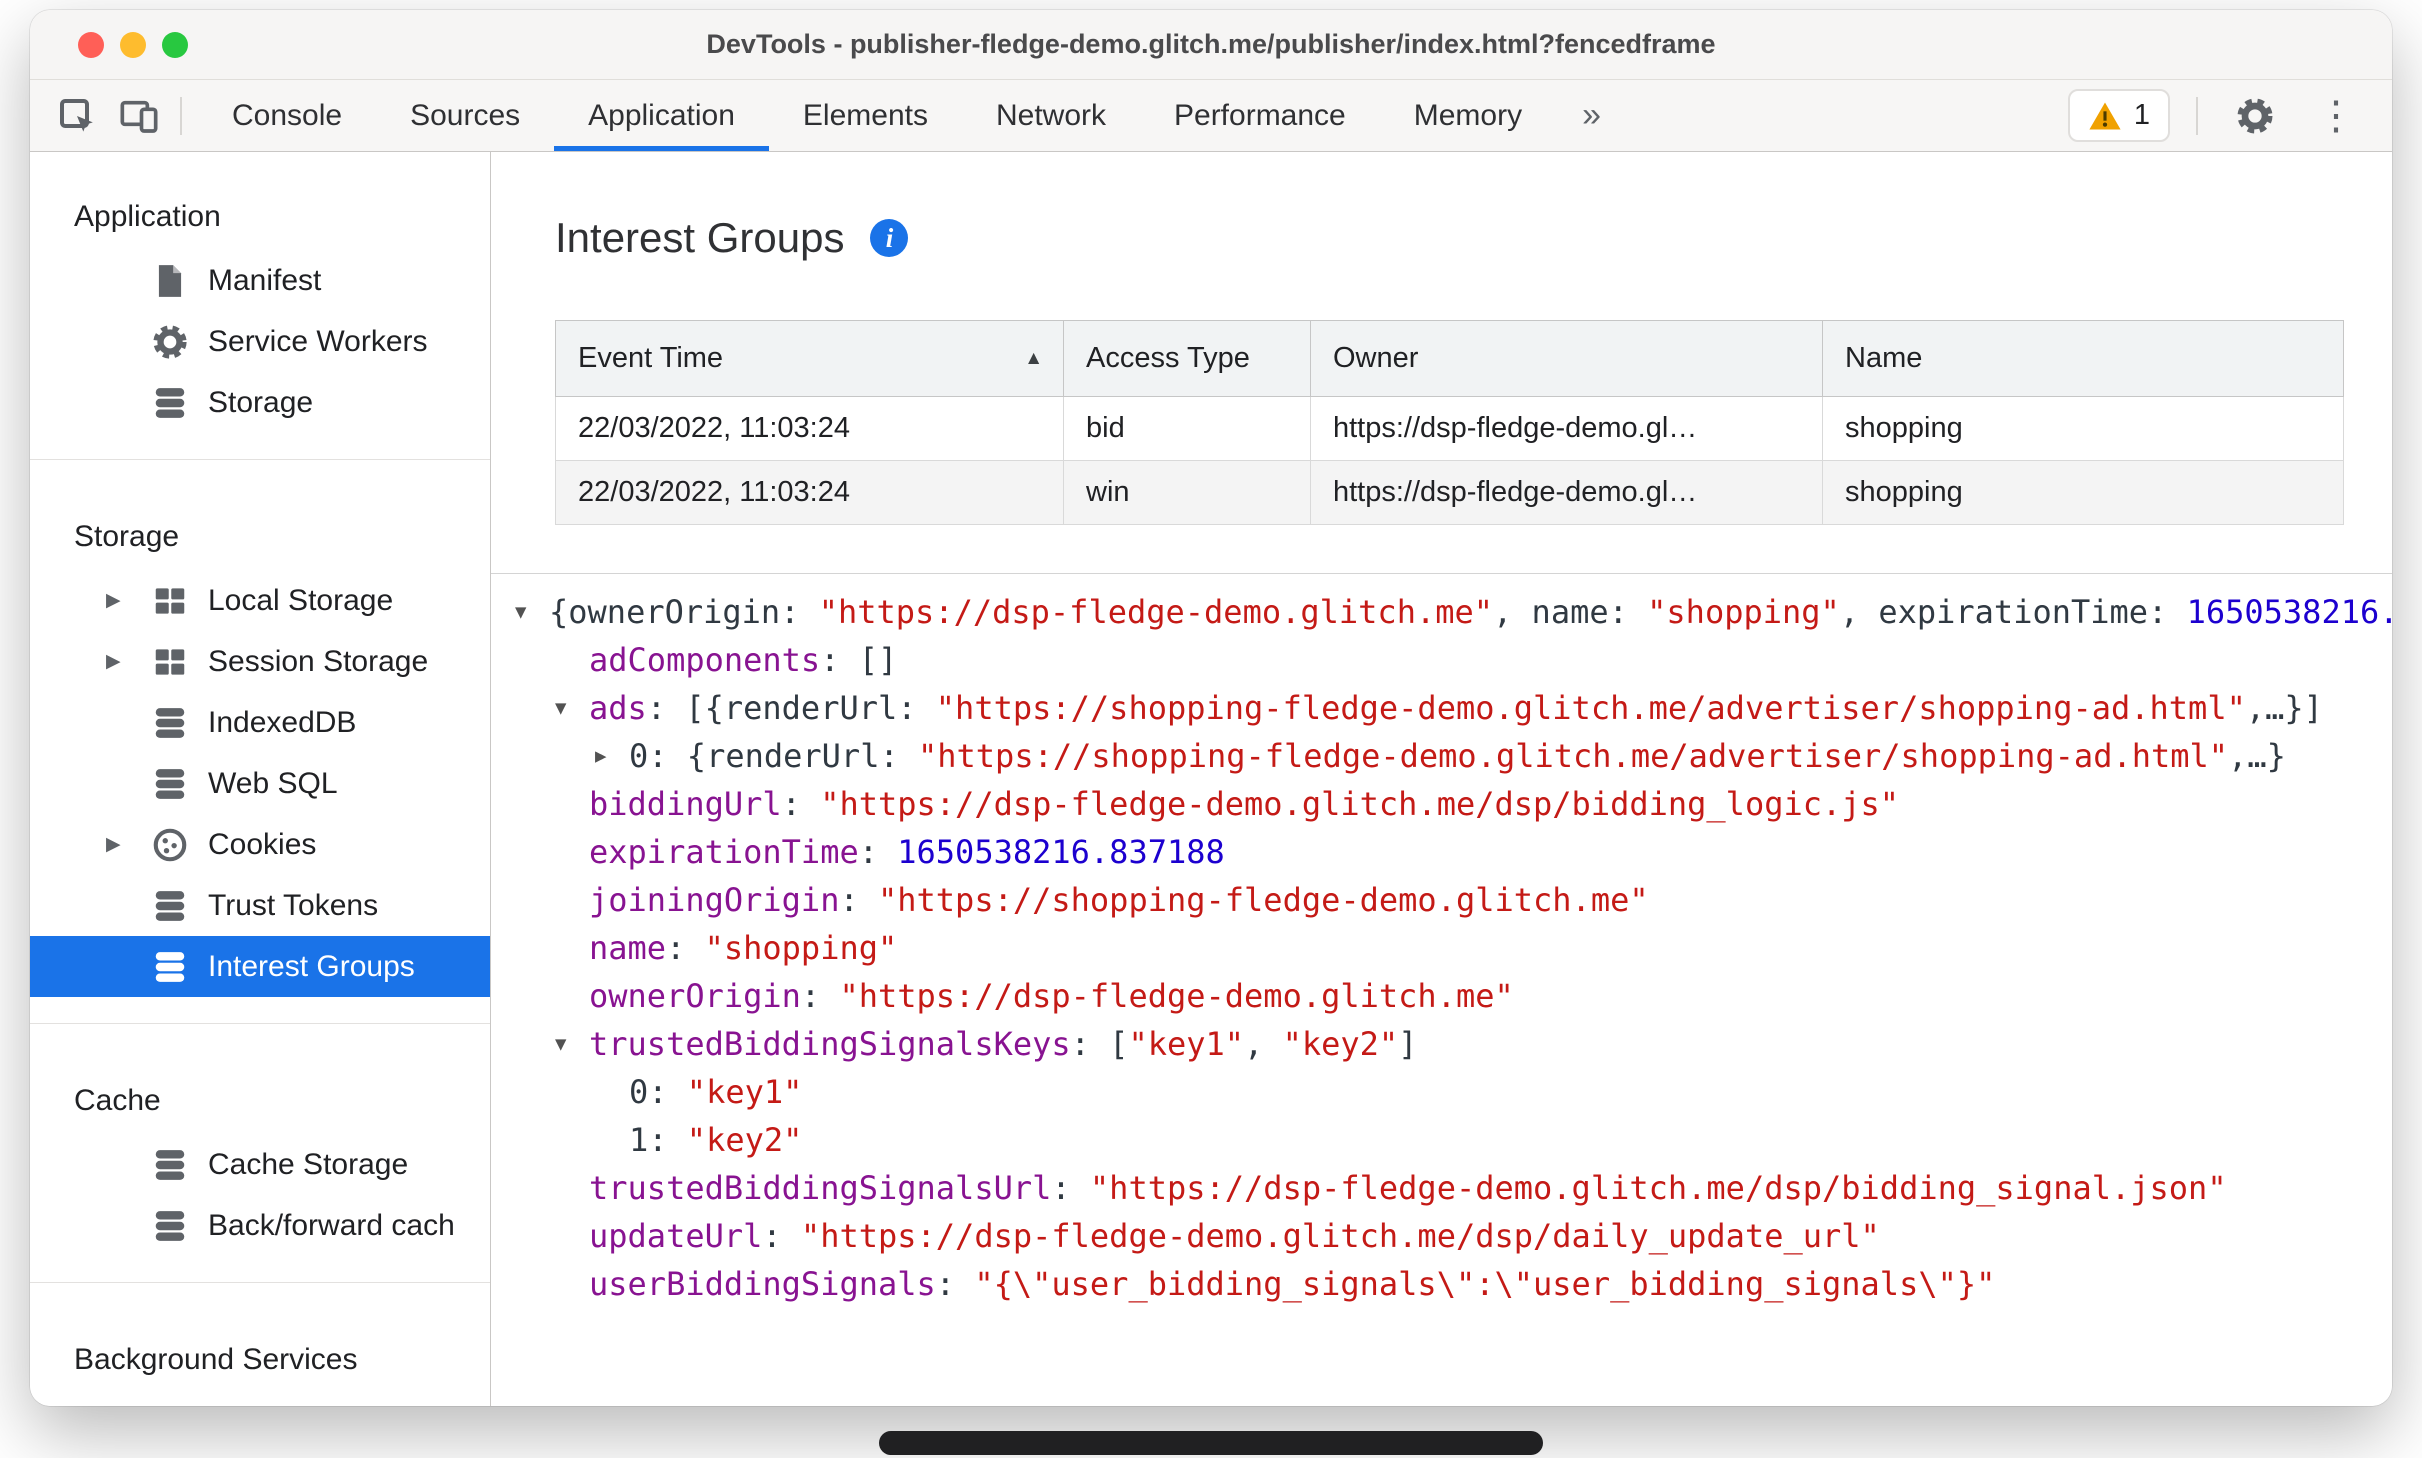 The height and width of the screenshot is (1458, 2422). What do you see at coordinates (1187, 428) in the screenshot?
I see `cell-access-type: bid` at bounding box center [1187, 428].